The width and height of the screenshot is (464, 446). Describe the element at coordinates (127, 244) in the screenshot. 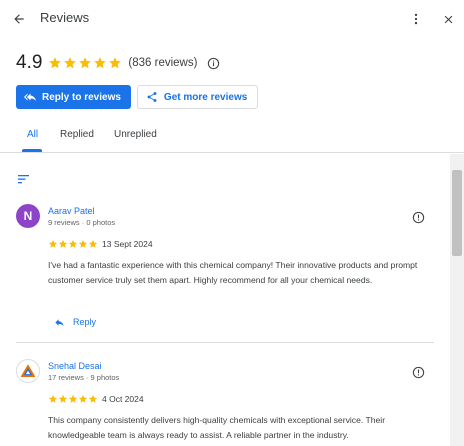

I see `review-date: 13 Sept 2024` at that location.